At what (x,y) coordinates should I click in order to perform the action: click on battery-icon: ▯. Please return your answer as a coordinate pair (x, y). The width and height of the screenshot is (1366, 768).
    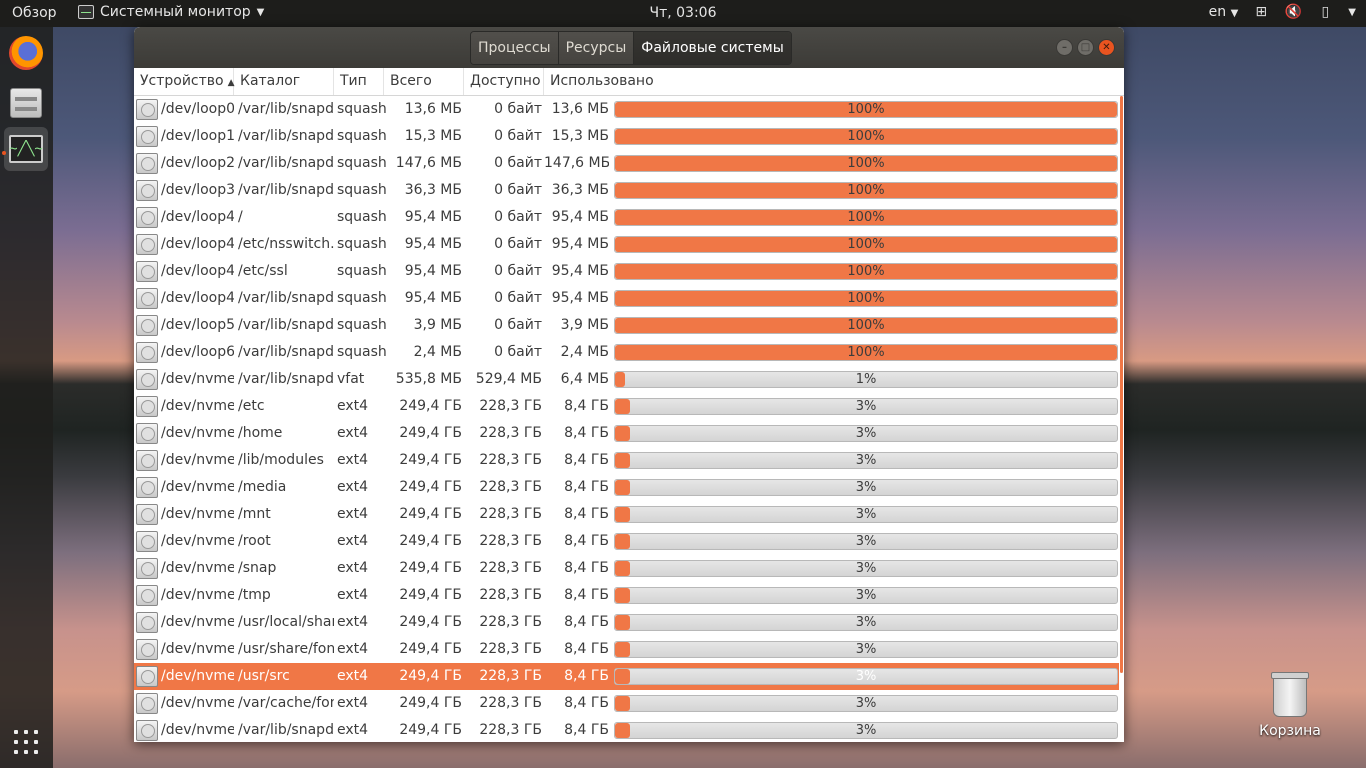
    Looking at the image, I should click on (1325, 12).